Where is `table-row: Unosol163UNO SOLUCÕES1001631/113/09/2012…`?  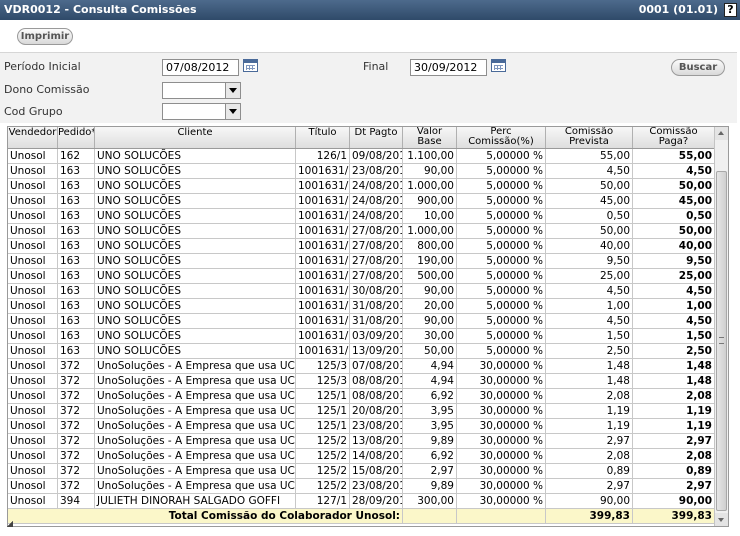
table-row: Unosol163UNO SOLUCÕES1001631/113/09/2012… is located at coordinates (361, 351).